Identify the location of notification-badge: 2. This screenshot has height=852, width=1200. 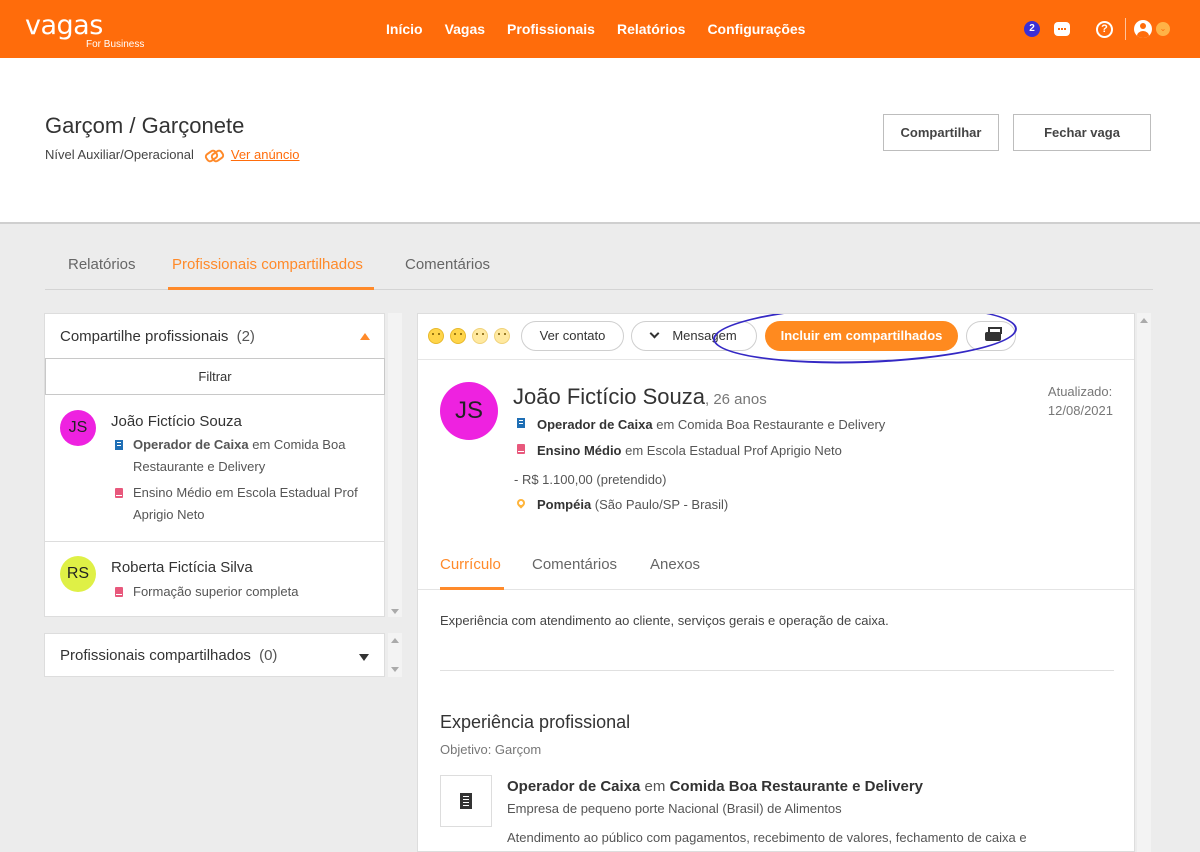
(1032, 29).